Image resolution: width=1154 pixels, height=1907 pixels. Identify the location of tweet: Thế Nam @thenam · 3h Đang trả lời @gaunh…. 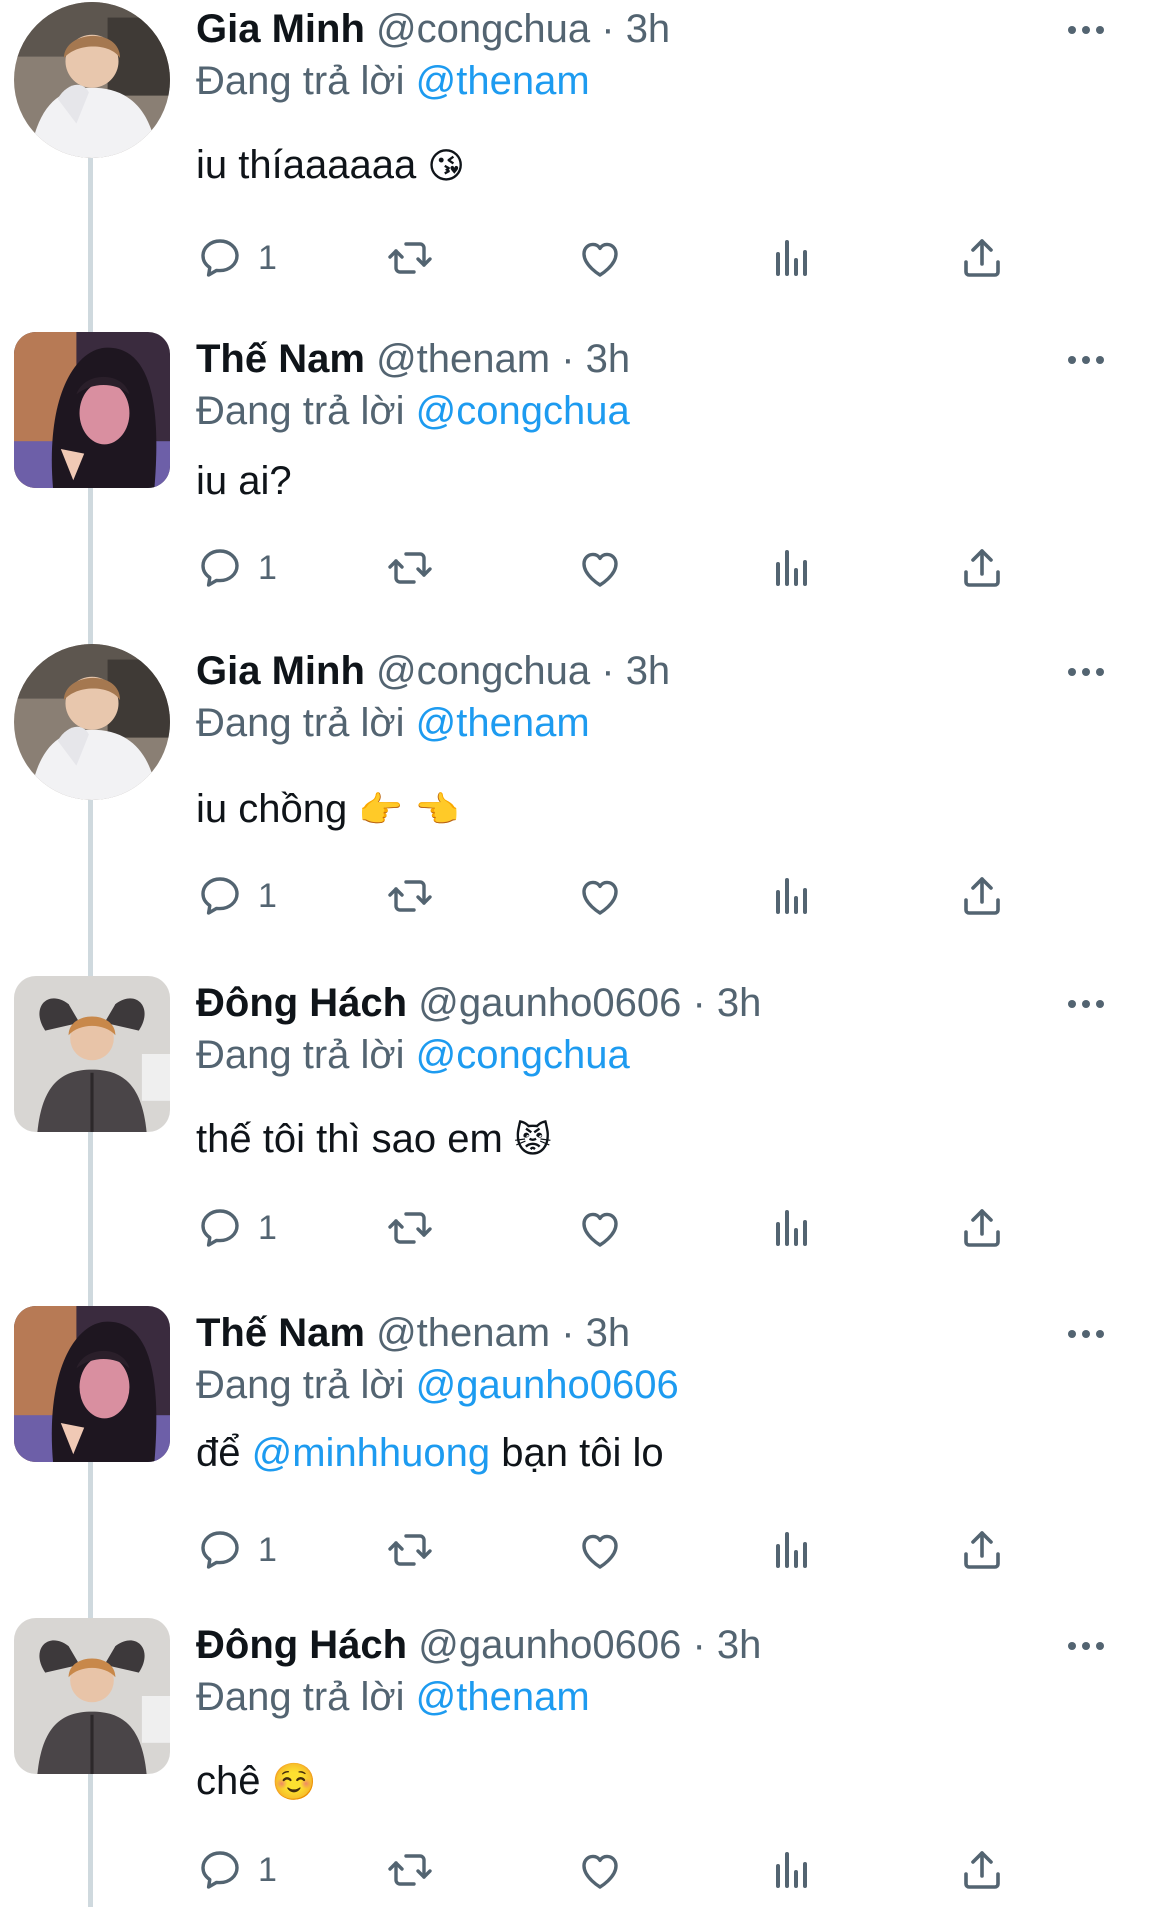
(577, 1441).